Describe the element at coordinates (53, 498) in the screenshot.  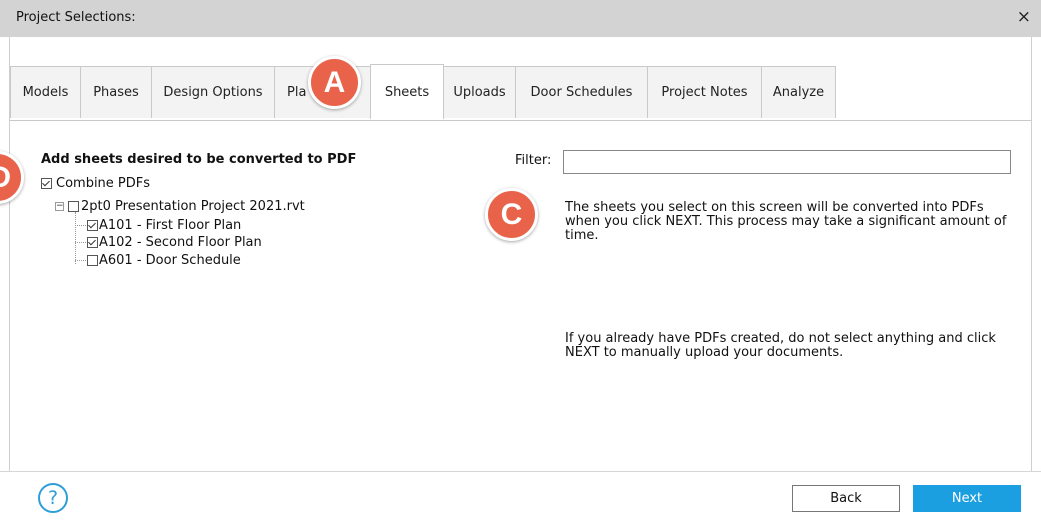
I see `help-icon: ?` at that location.